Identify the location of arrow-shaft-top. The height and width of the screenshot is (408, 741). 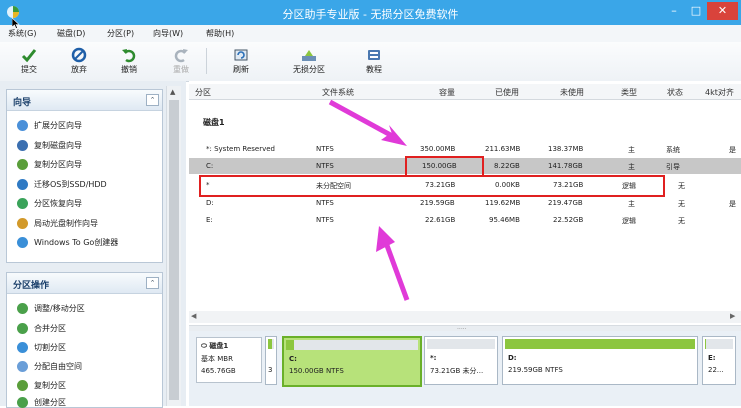
(363, 120).